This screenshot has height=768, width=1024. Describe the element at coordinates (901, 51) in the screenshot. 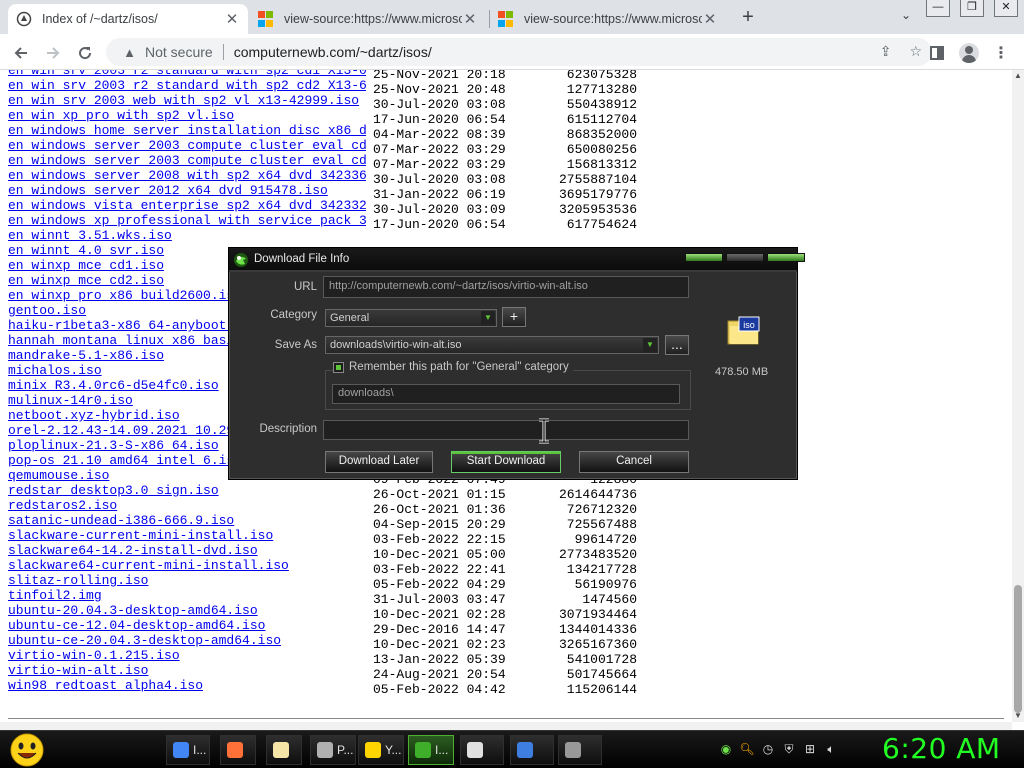

I see `omnibox-actions: ⇪ ☆` at that location.